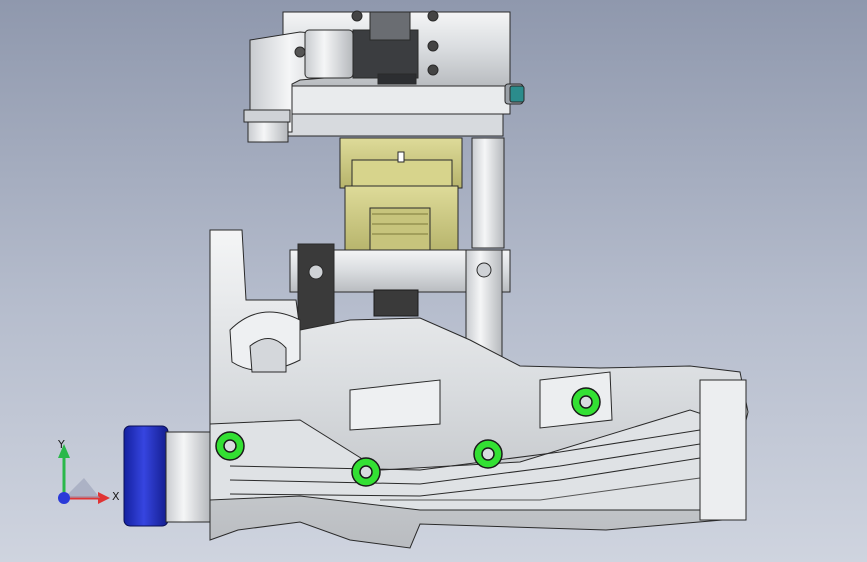 This screenshot has width=867, height=562. Describe the element at coordinates (82, 488) in the screenshot. I see `triad-plane` at that location.